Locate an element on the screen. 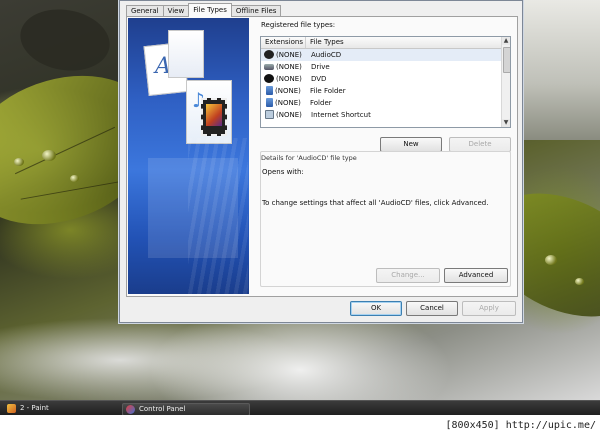 The image size is (600, 437). ok-button: OK is located at coordinates (376, 308).